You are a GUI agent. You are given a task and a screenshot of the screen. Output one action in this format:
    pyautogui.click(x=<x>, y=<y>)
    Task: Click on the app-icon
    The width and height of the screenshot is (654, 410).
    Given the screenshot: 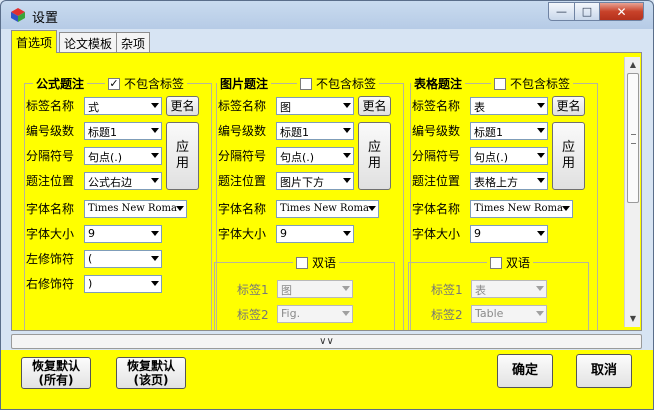 What is the action you would take?
    pyautogui.click(x=18, y=15)
    